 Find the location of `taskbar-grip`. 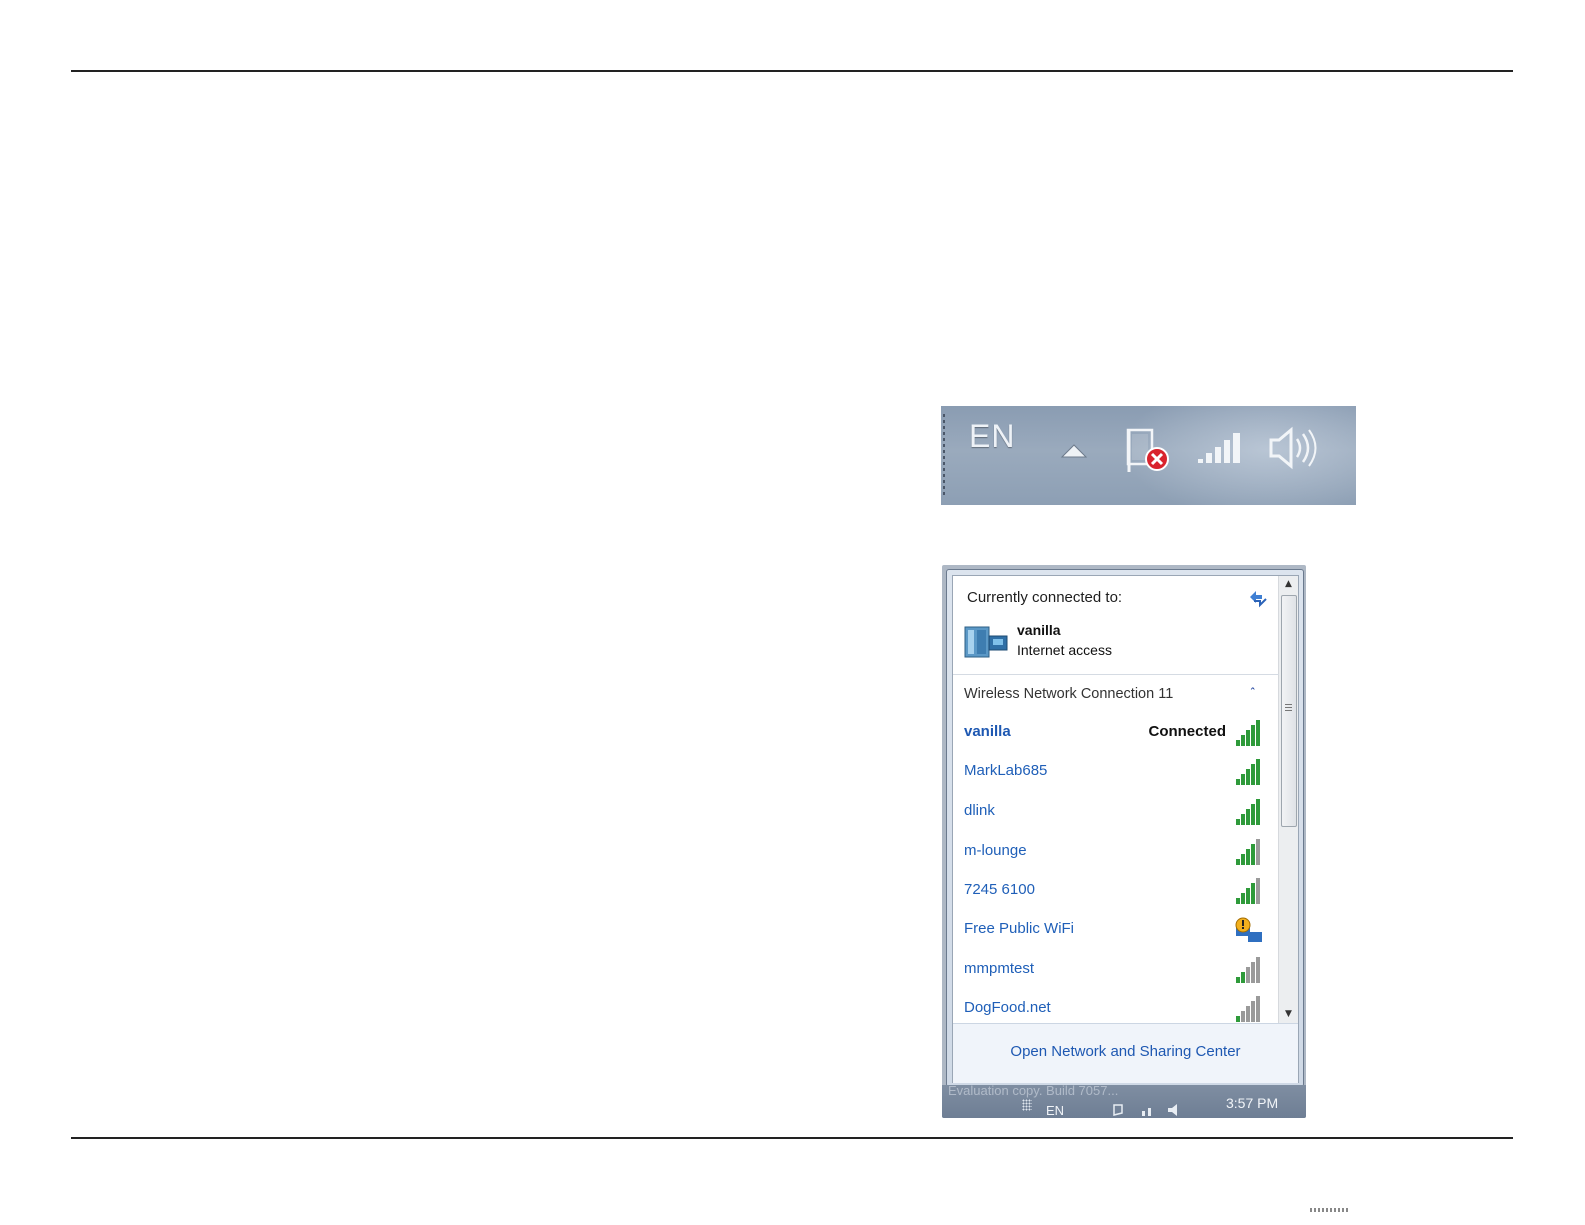

taskbar-grip is located at coordinates (1027, 1105).